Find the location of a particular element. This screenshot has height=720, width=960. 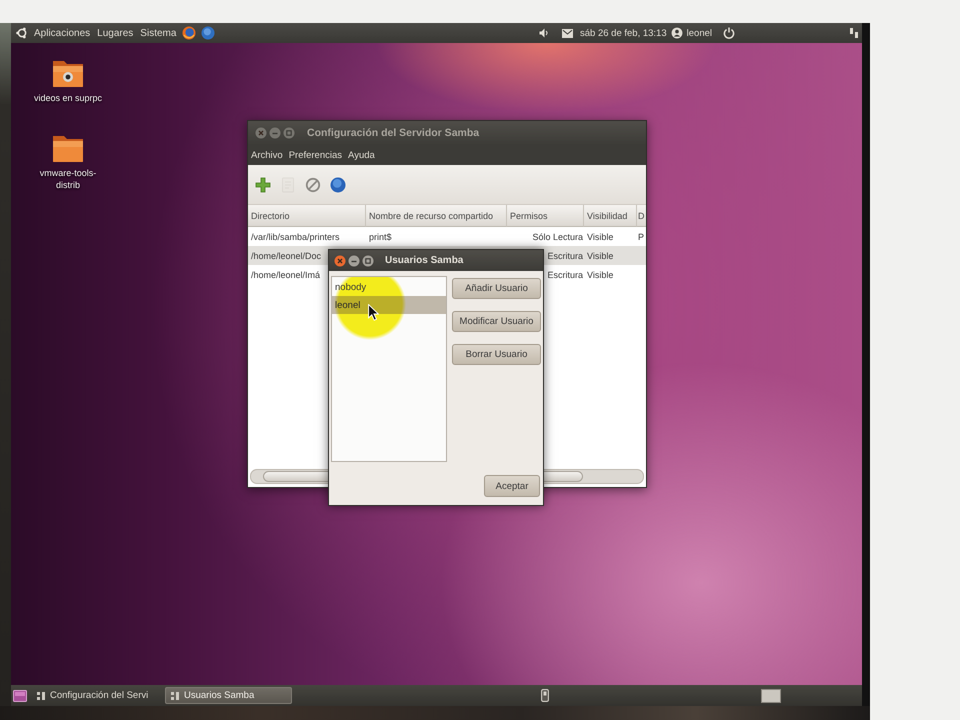

table-cell: P is located at coordinates (641, 237).